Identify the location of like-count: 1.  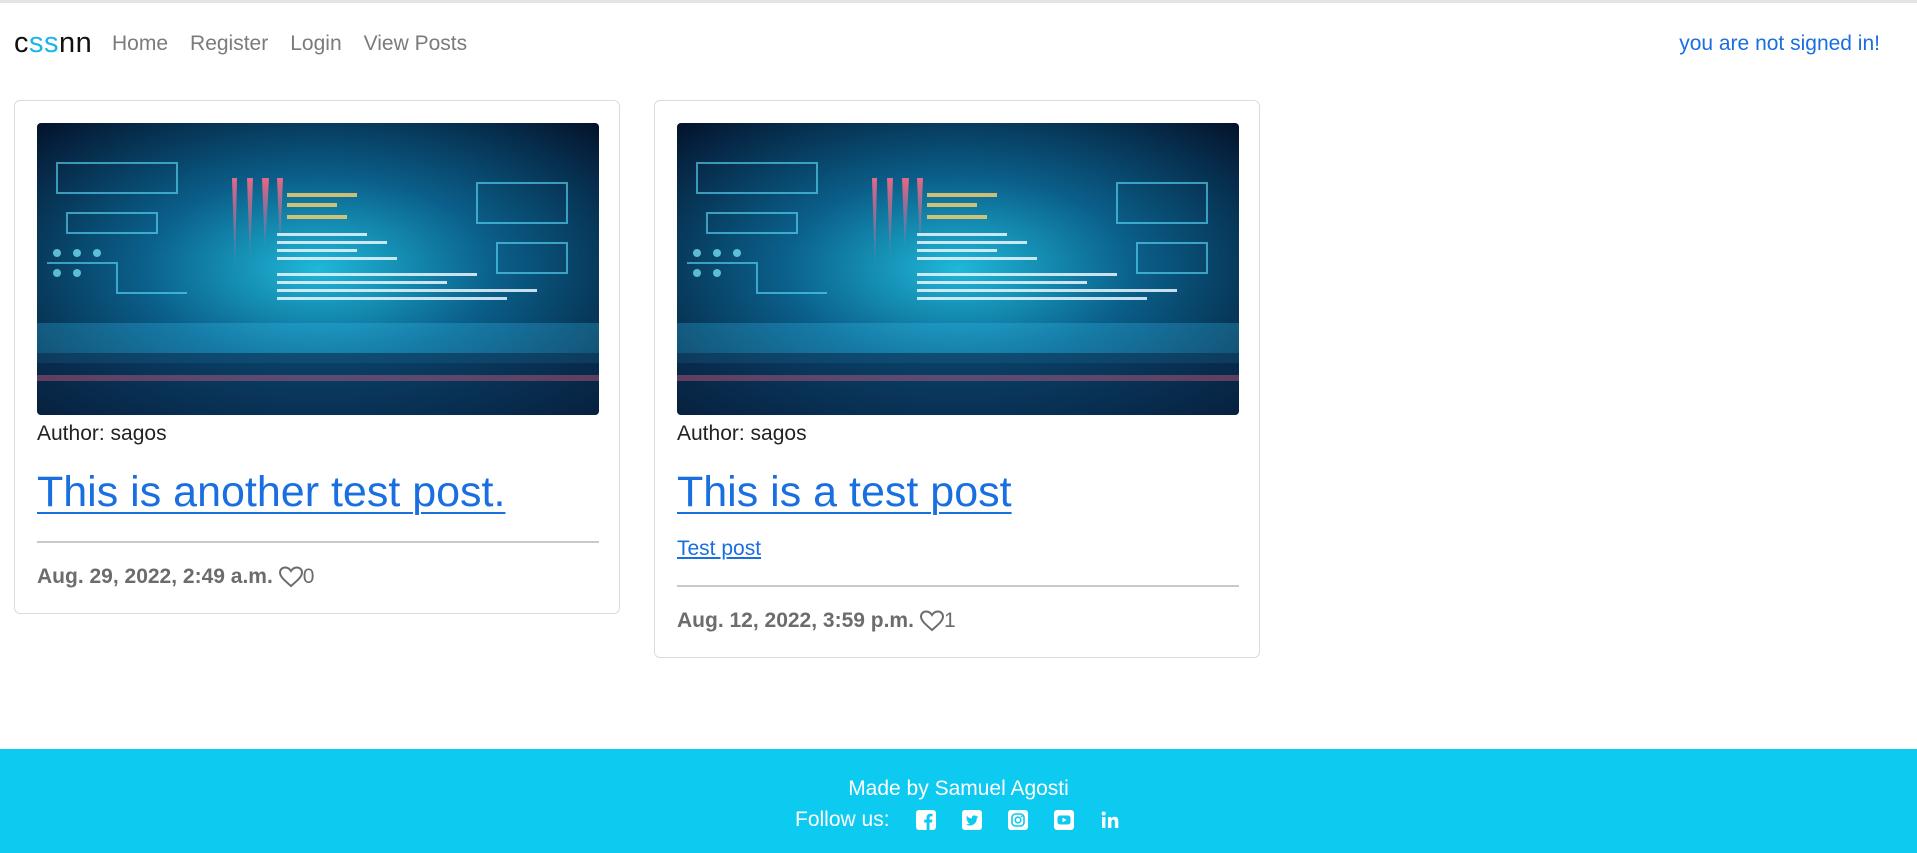
(949, 620).